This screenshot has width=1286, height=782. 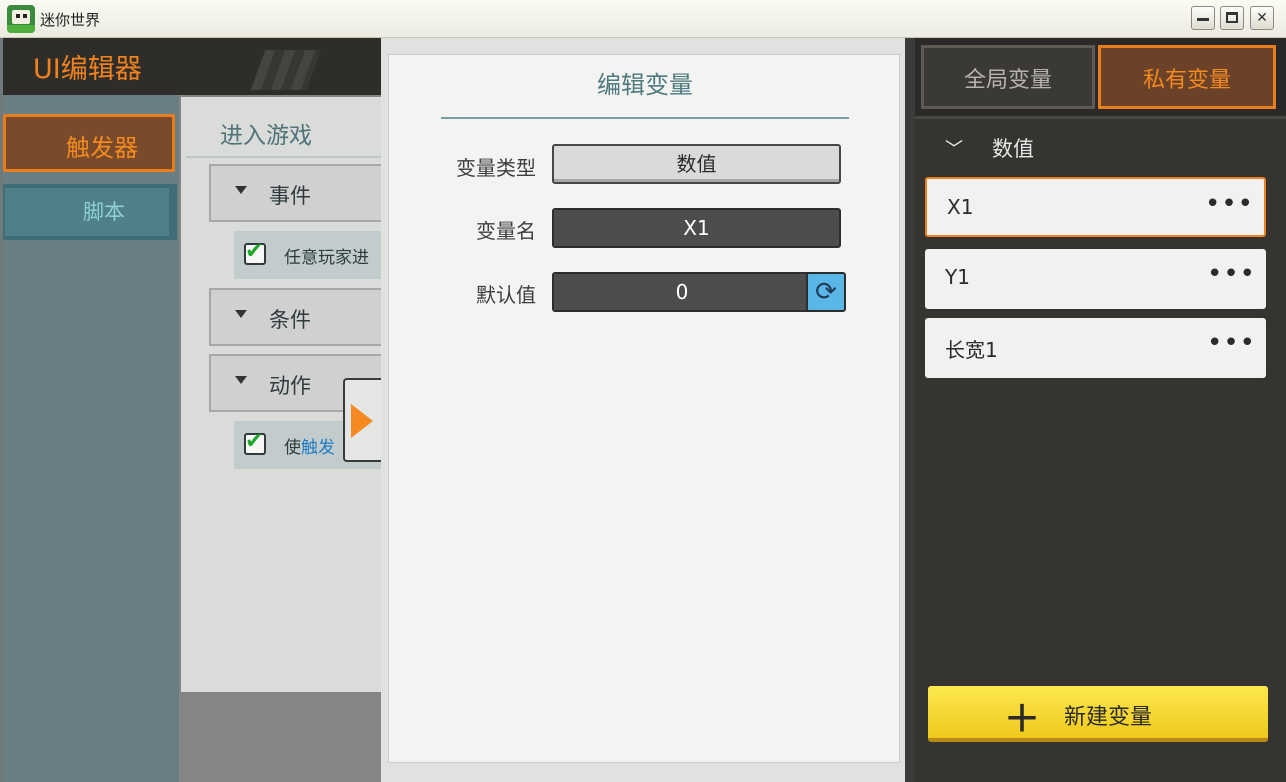 I want to click on variable-name-label: 变量名, so click(x=506, y=231).